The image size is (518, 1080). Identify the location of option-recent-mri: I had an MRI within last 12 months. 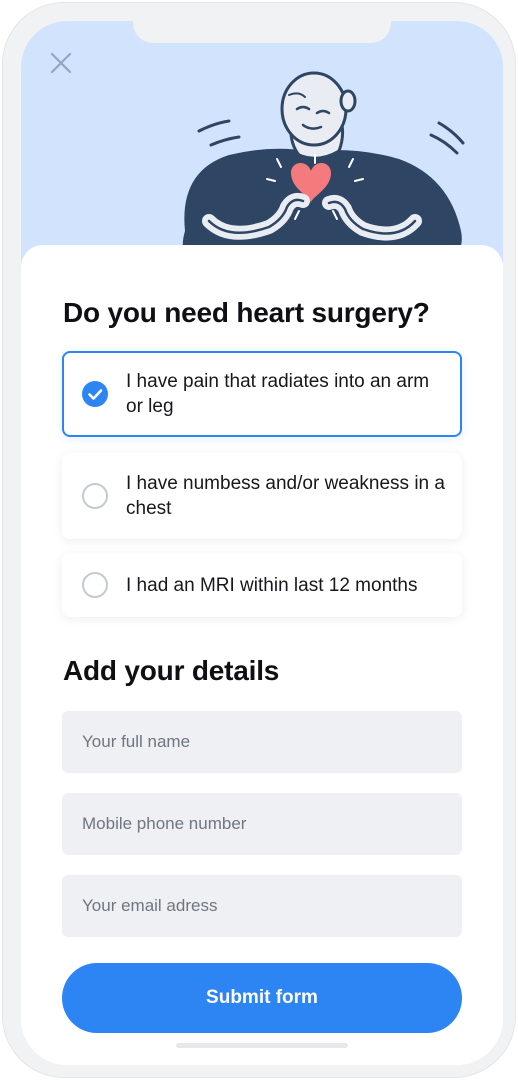
(262, 585).